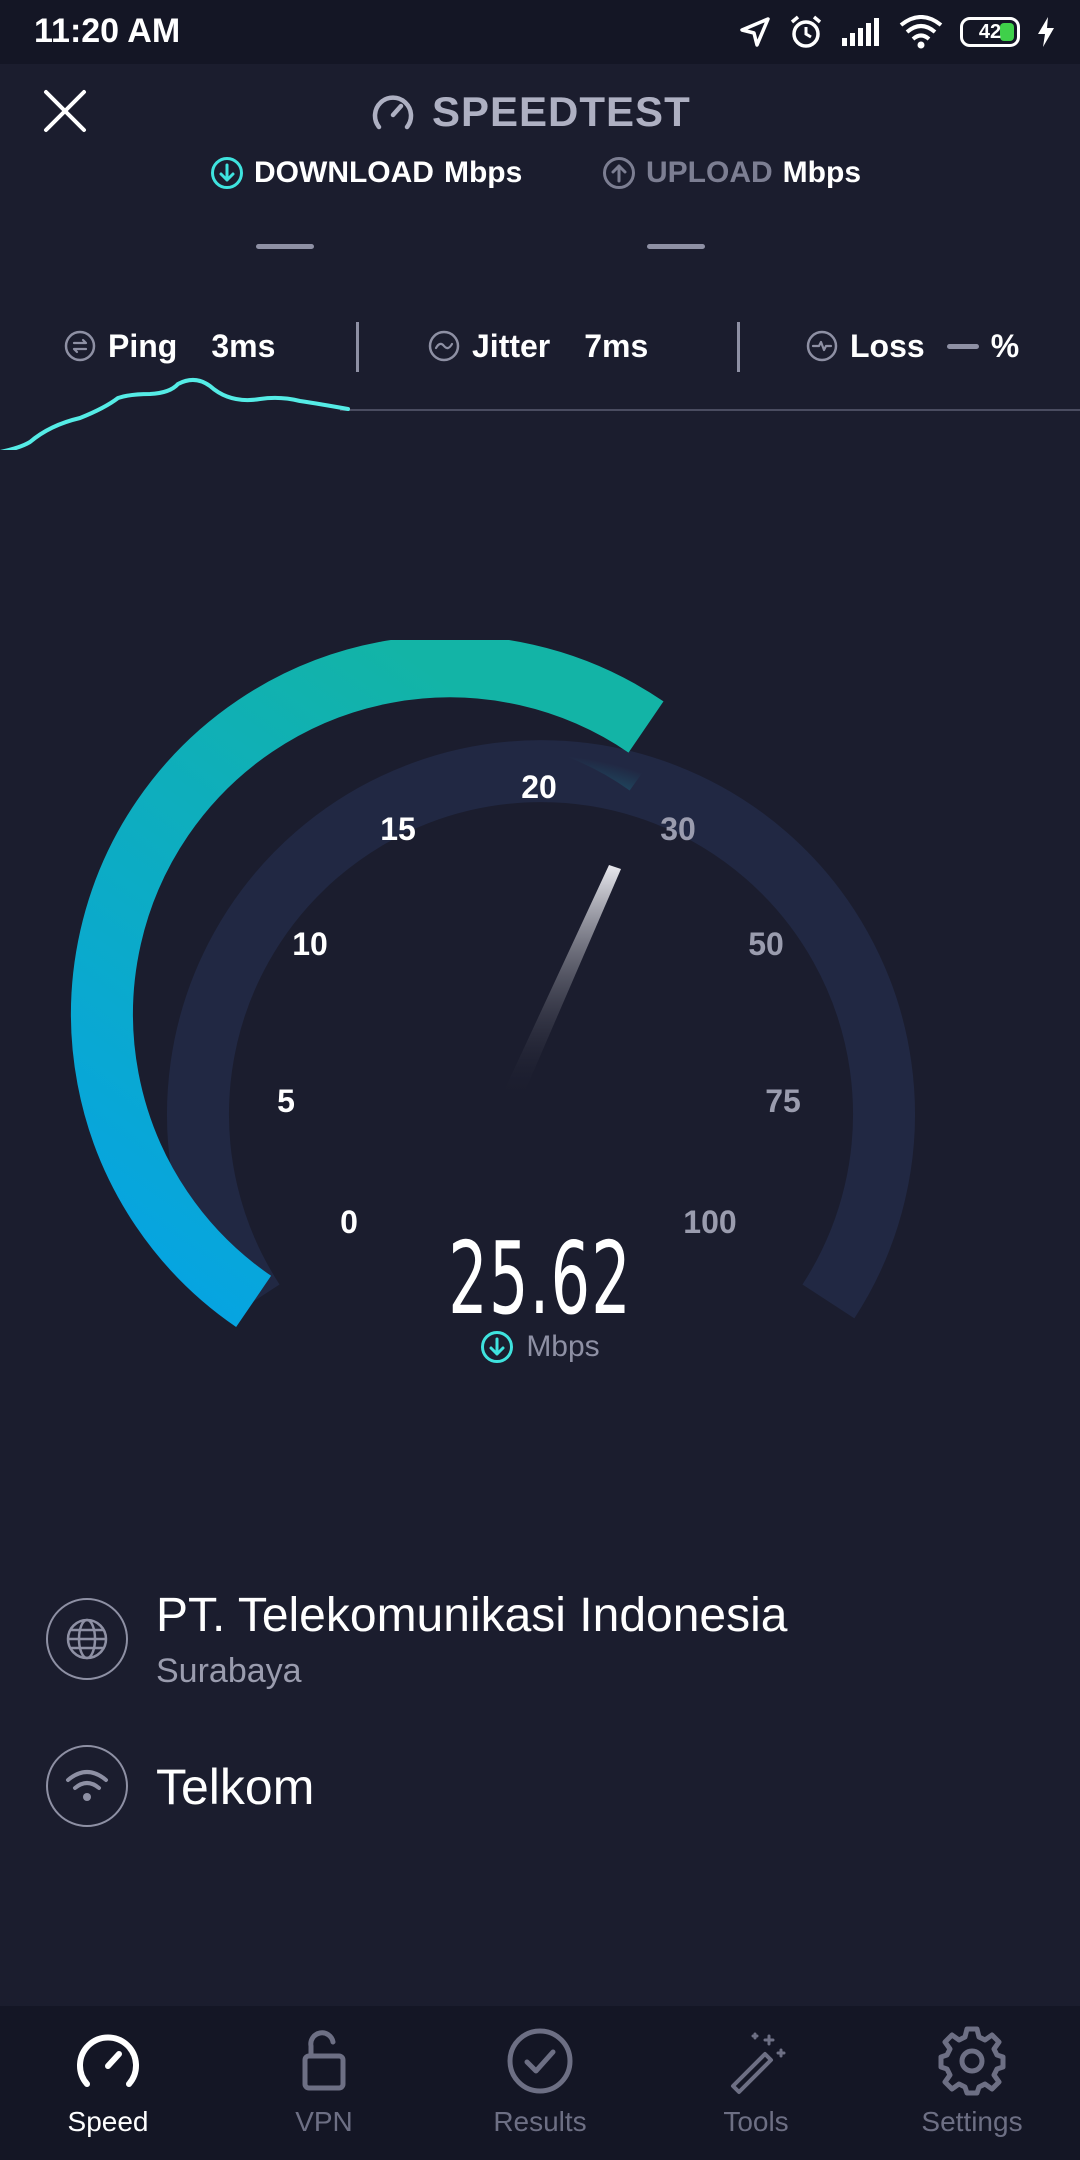 This screenshot has height=2160, width=1080. I want to click on gauge-tick-label: 15, so click(398, 829).